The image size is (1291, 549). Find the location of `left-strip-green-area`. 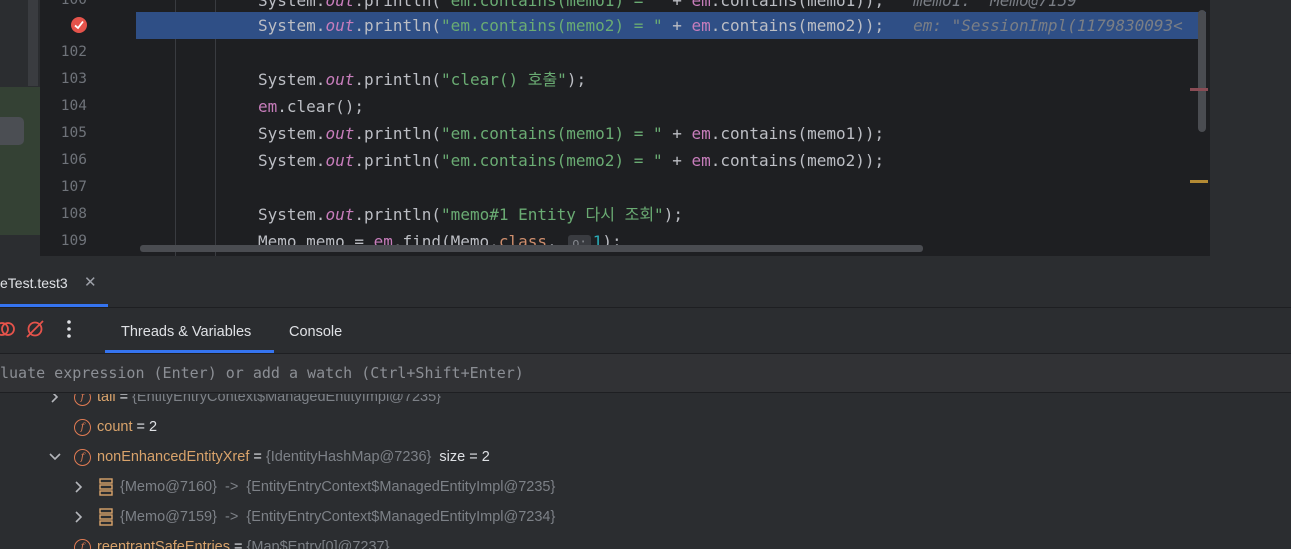

left-strip-green-area is located at coordinates (20, 161).